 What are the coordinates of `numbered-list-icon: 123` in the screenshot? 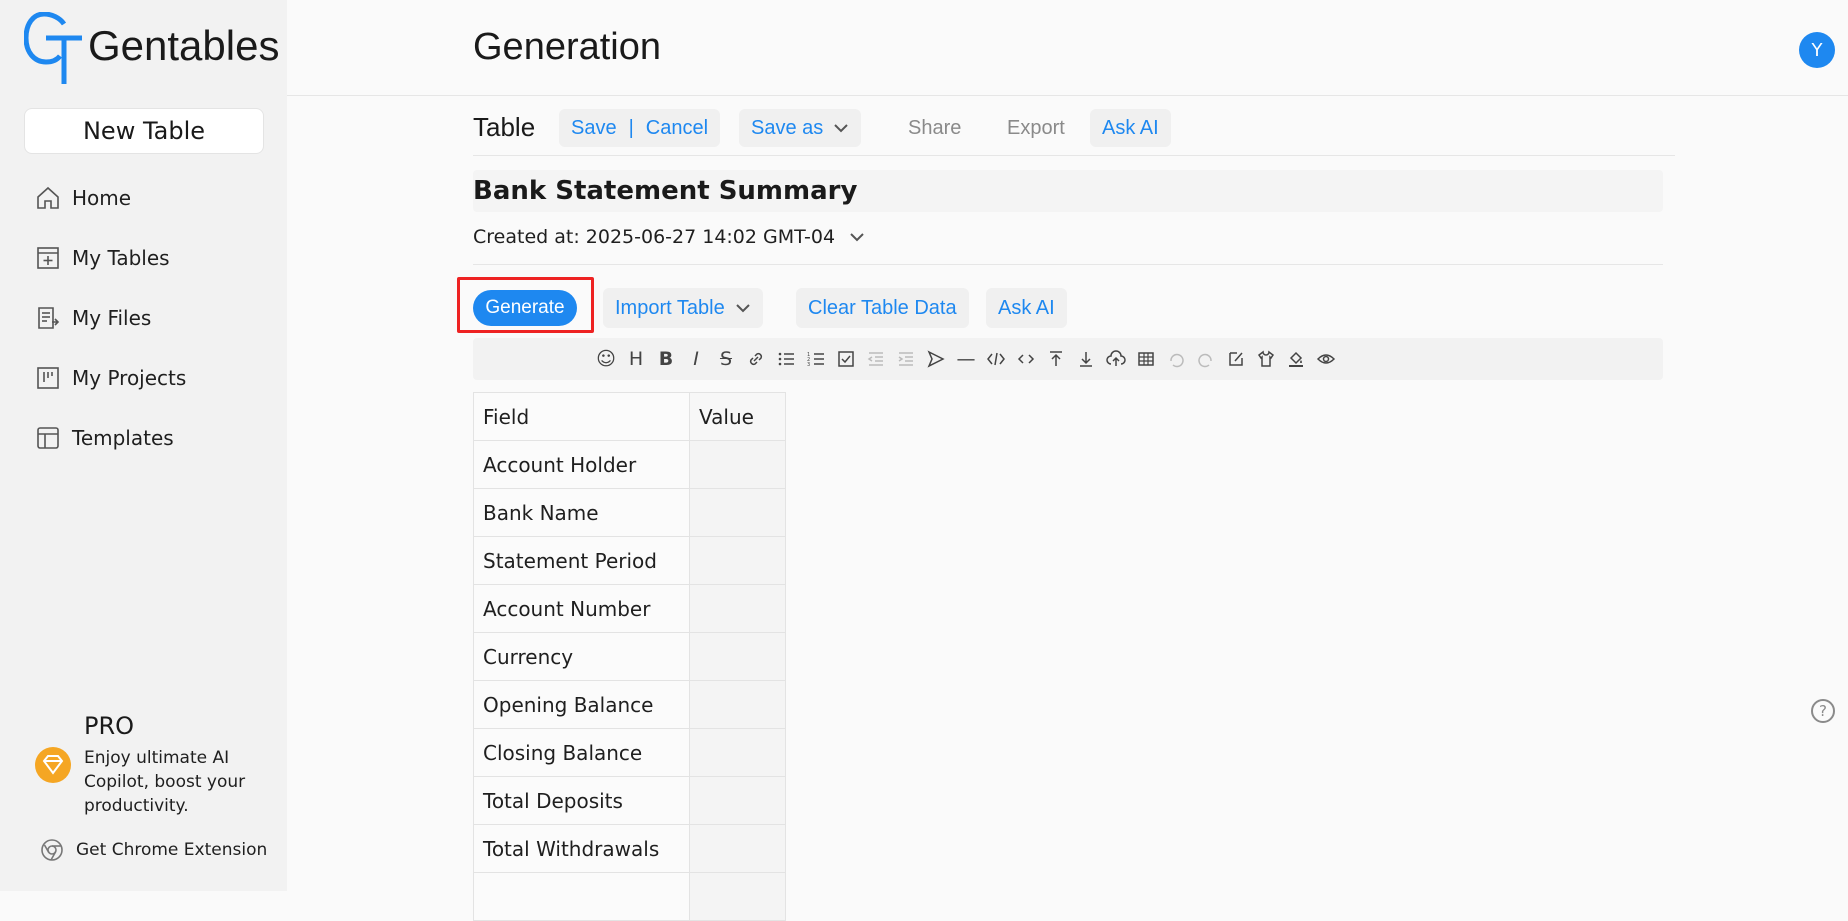 It's located at (816, 359).